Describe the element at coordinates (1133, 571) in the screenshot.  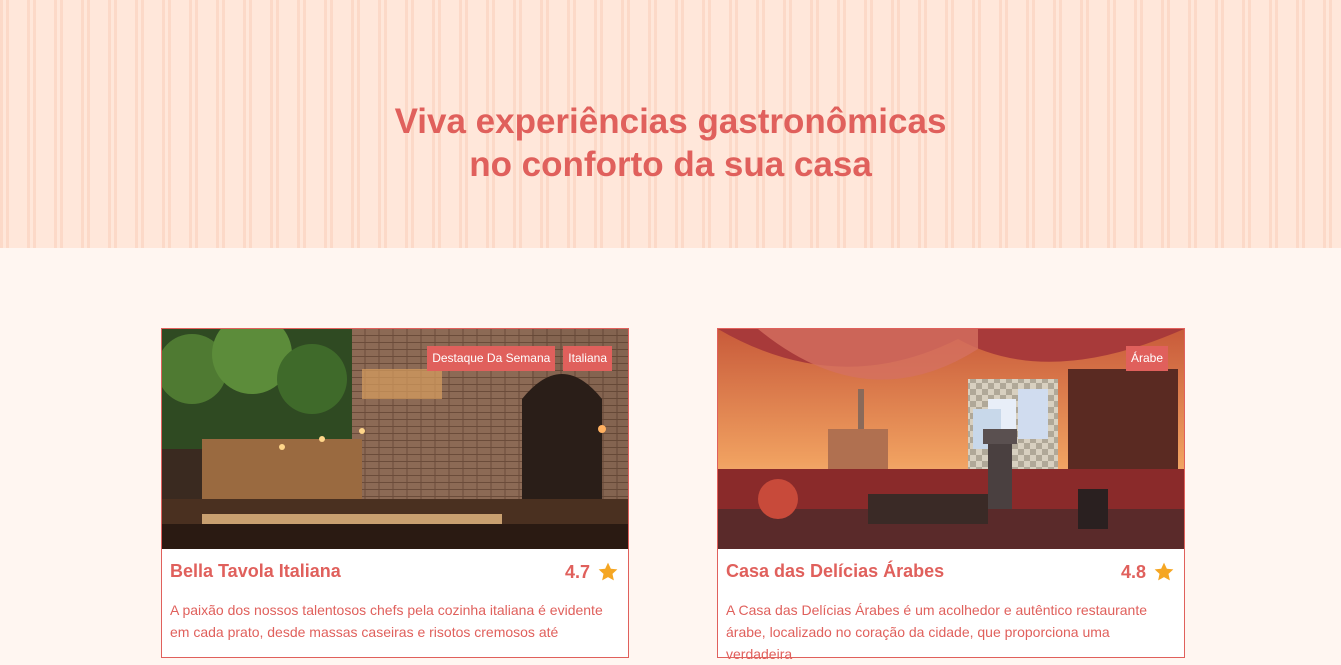
I see `rating-value: 4.8` at that location.